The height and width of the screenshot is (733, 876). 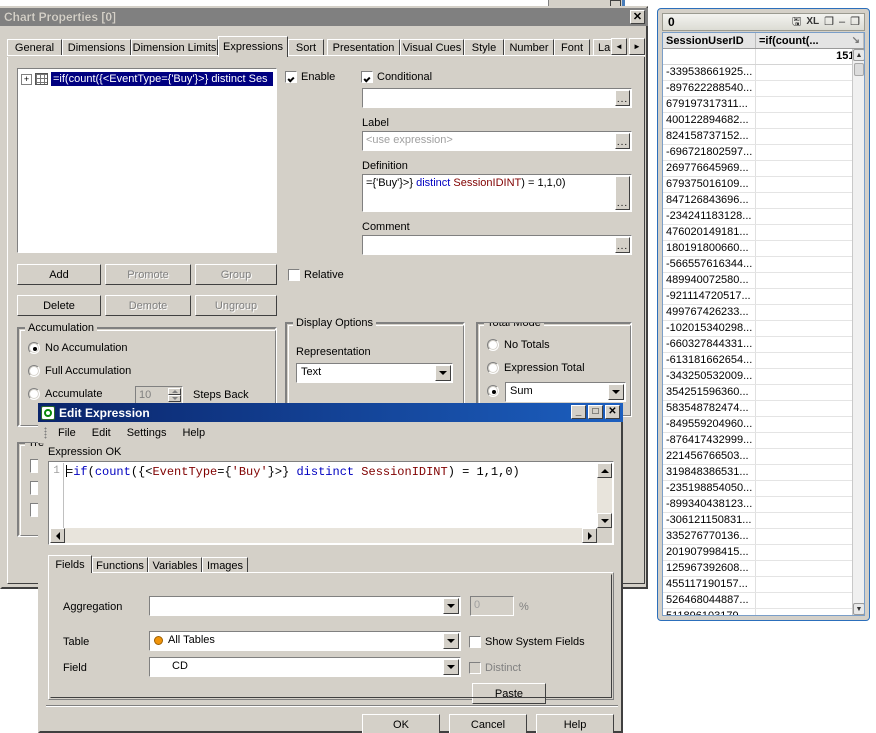 I want to click on menu-file: File, so click(x=67, y=433).